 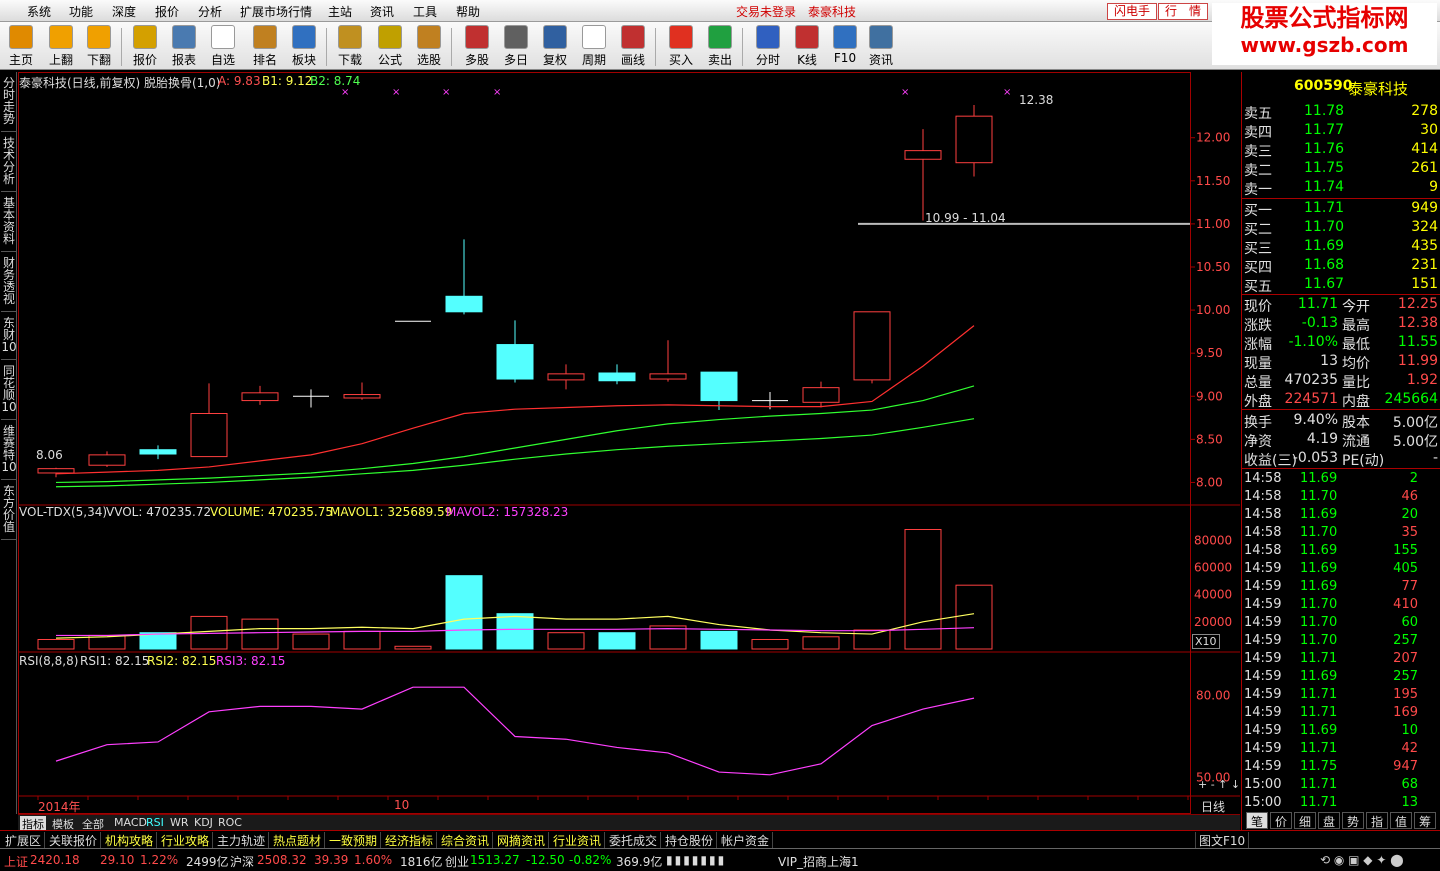 What do you see at coordinates (382, 11) in the screenshot?
I see `menu-news: 资讯` at bounding box center [382, 11].